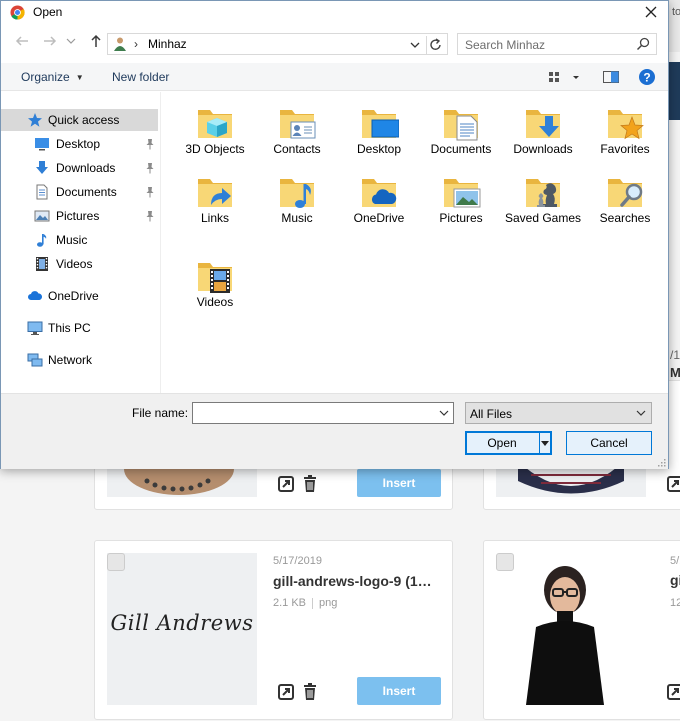 The image size is (680, 721). Describe the element at coordinates (182, 629) in the screenshot. I see `media-thumbnail: Gill Andrews` at that location.